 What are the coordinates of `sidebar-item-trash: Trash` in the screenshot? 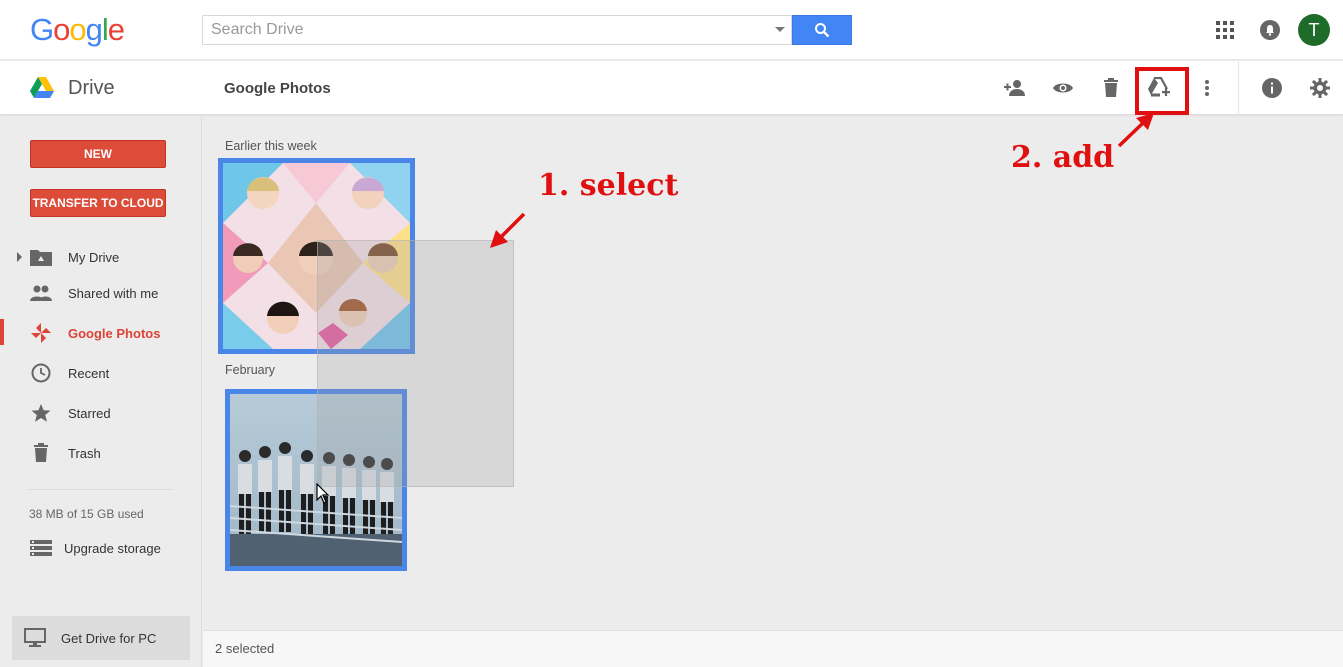 It's located at (101, 453).